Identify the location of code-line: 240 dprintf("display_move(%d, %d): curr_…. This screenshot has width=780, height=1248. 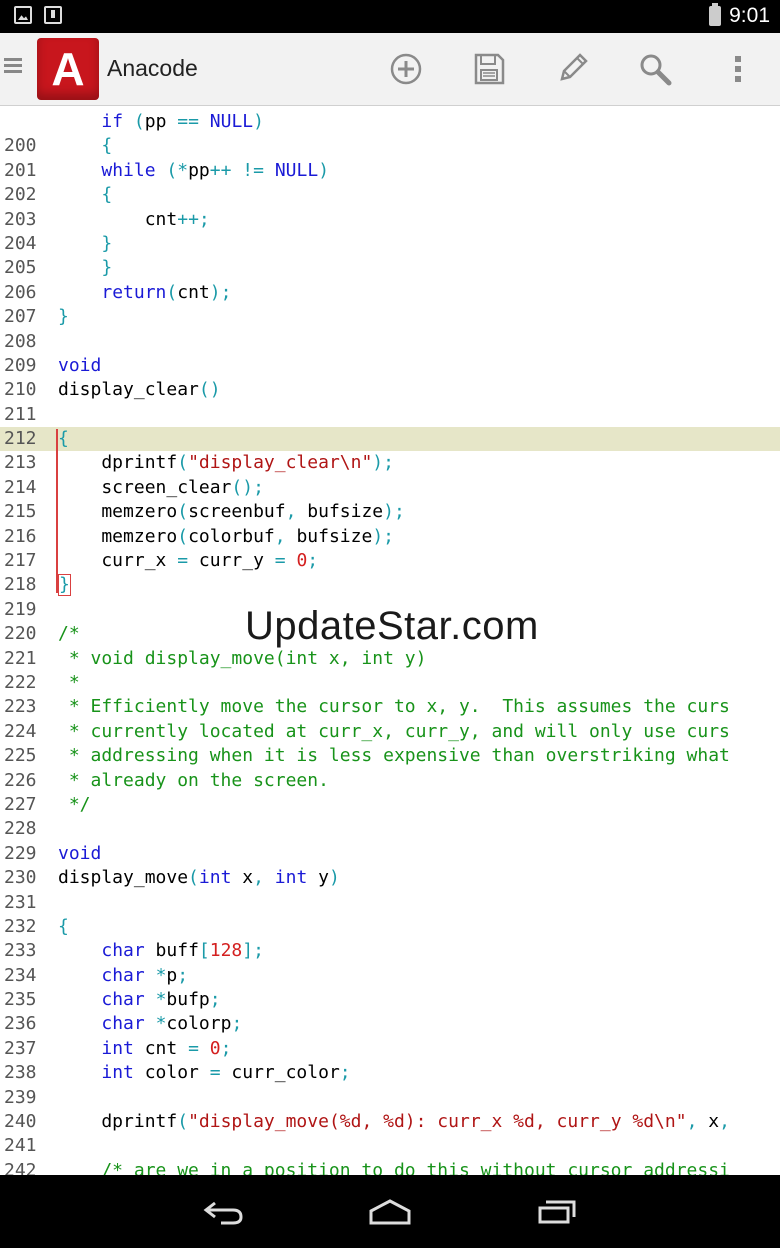
(390, 1122).